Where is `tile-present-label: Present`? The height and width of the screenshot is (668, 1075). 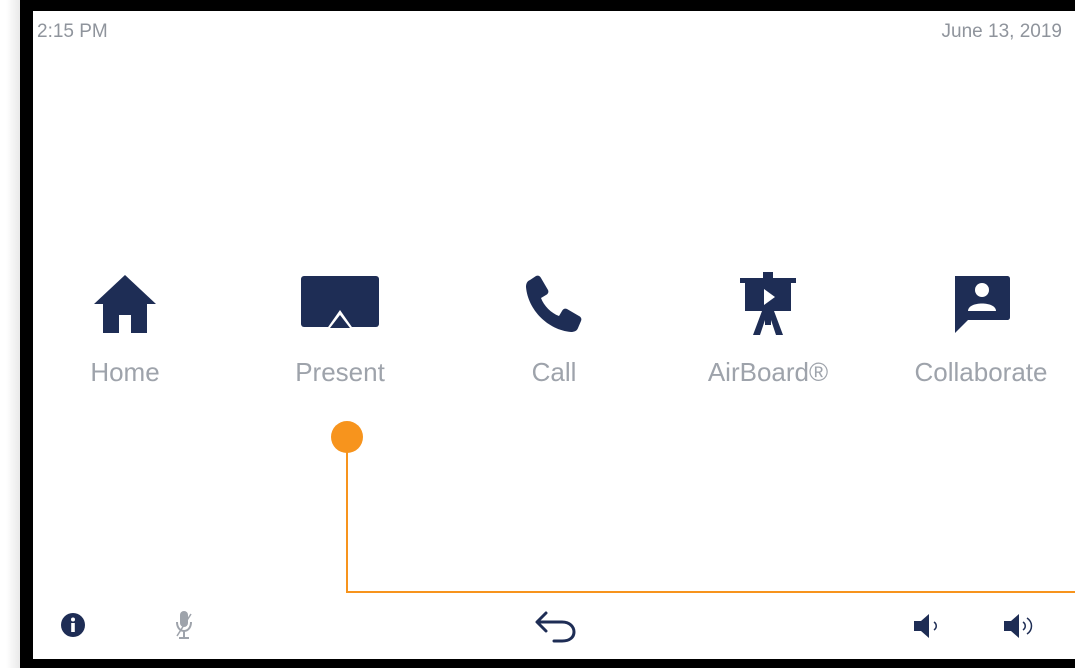
tile-present-label: Present is located at coordinates (340, 372).